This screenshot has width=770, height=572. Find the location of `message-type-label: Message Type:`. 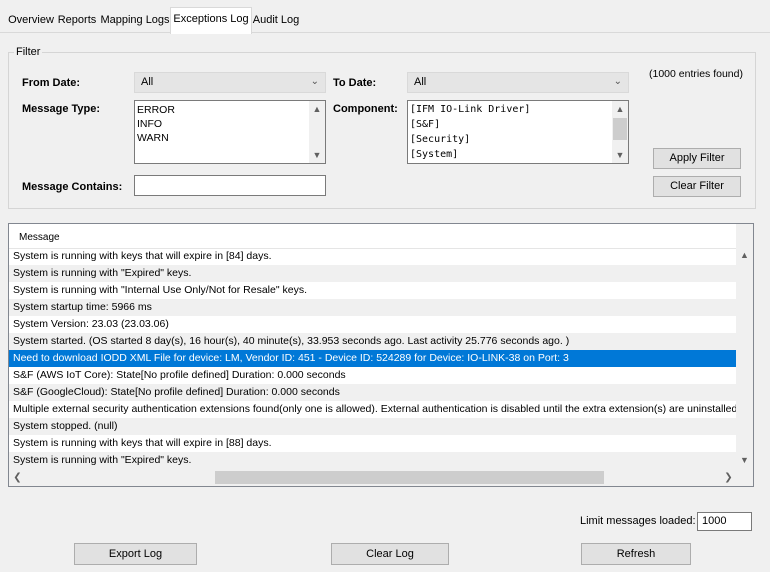

message-type-label: Message Type: is located at coordinates (61, 109).